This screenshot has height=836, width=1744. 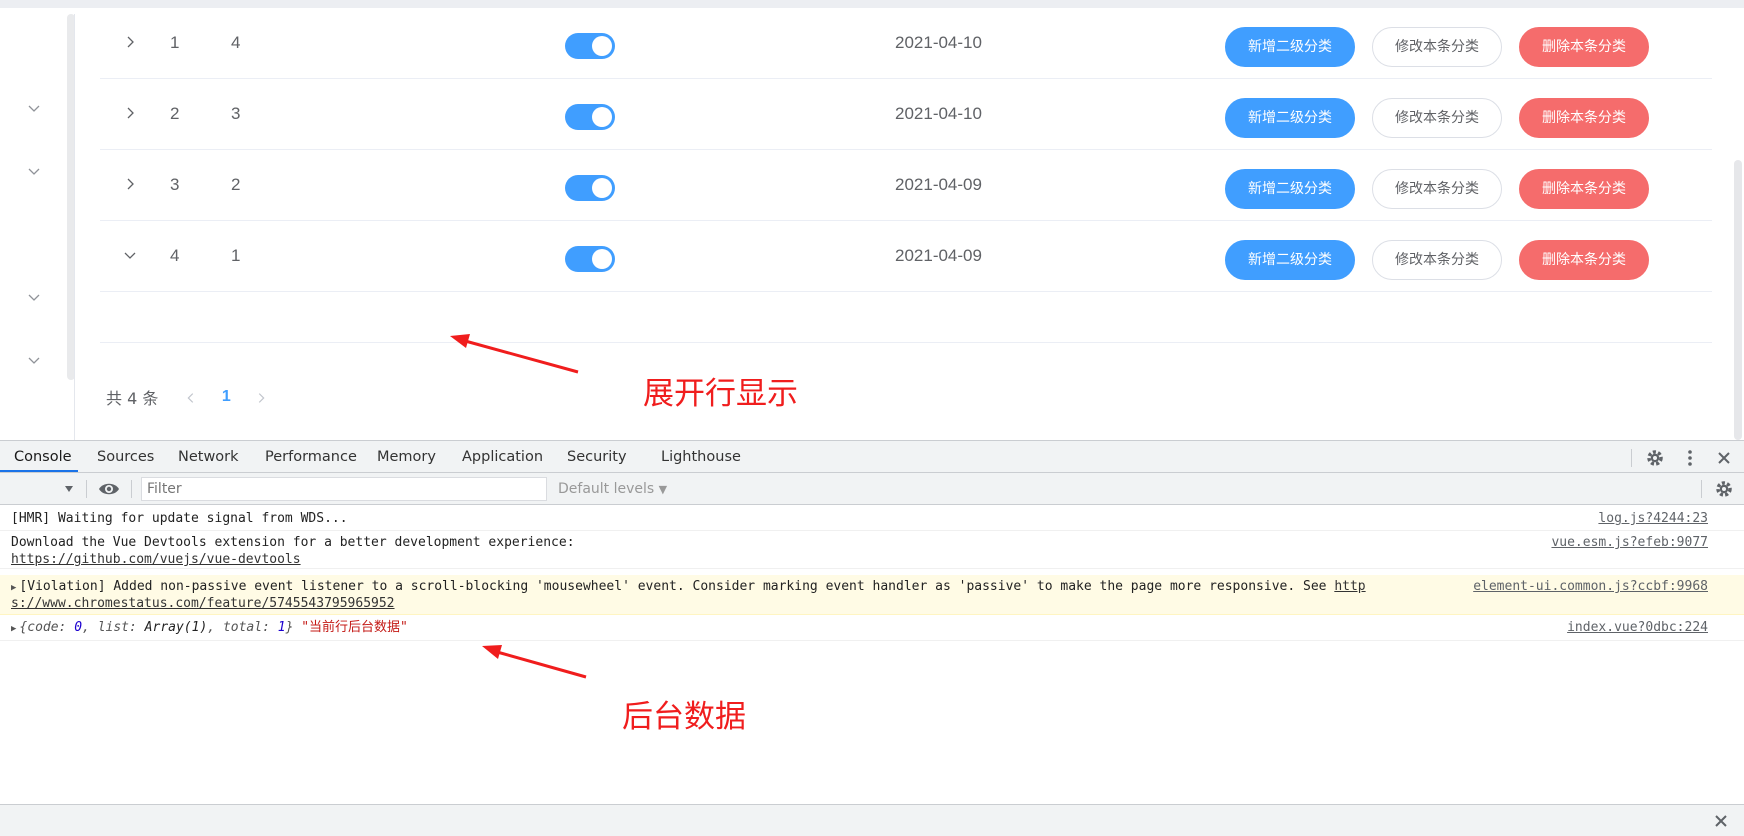 What do you see at coordinates (236, 255) in the screenshot?
I see `row-sort: 1` at bounding box center [236, 255].